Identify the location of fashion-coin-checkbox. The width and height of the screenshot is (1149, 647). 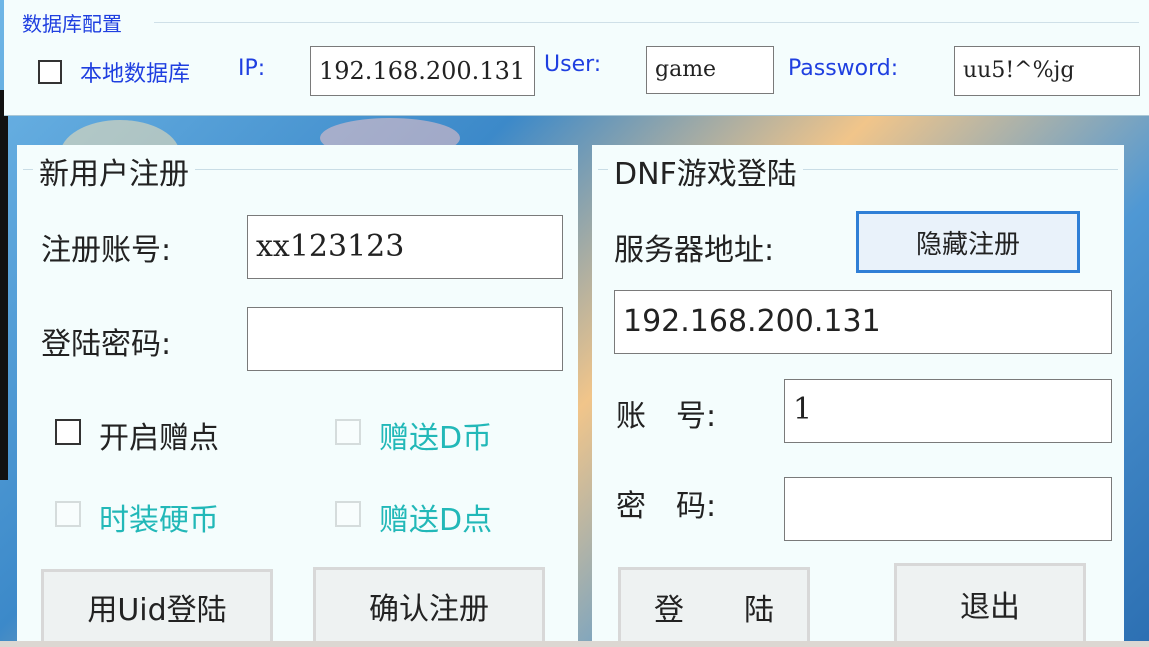
(68, 514).